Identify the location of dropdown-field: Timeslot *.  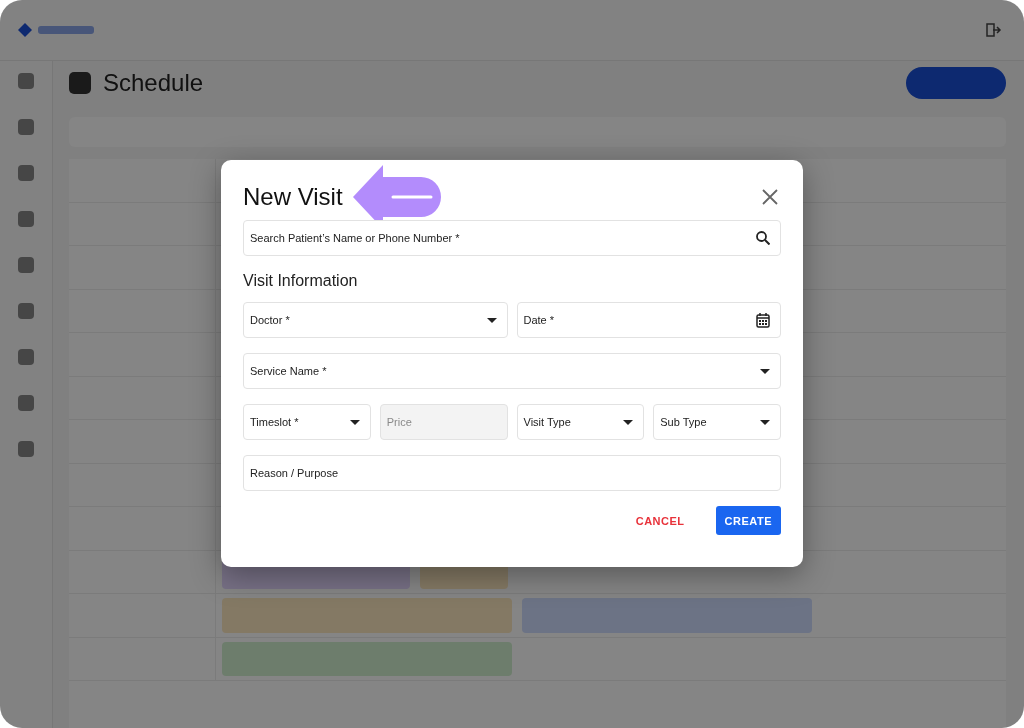
(307, 422).